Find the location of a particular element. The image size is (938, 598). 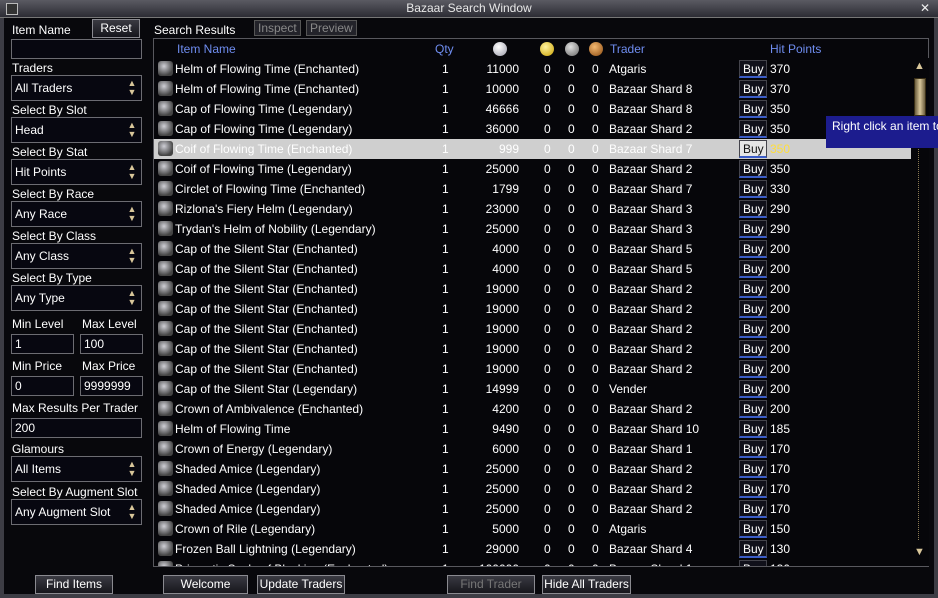

find-items-button: Find Items is located at coordinates (74, 584).